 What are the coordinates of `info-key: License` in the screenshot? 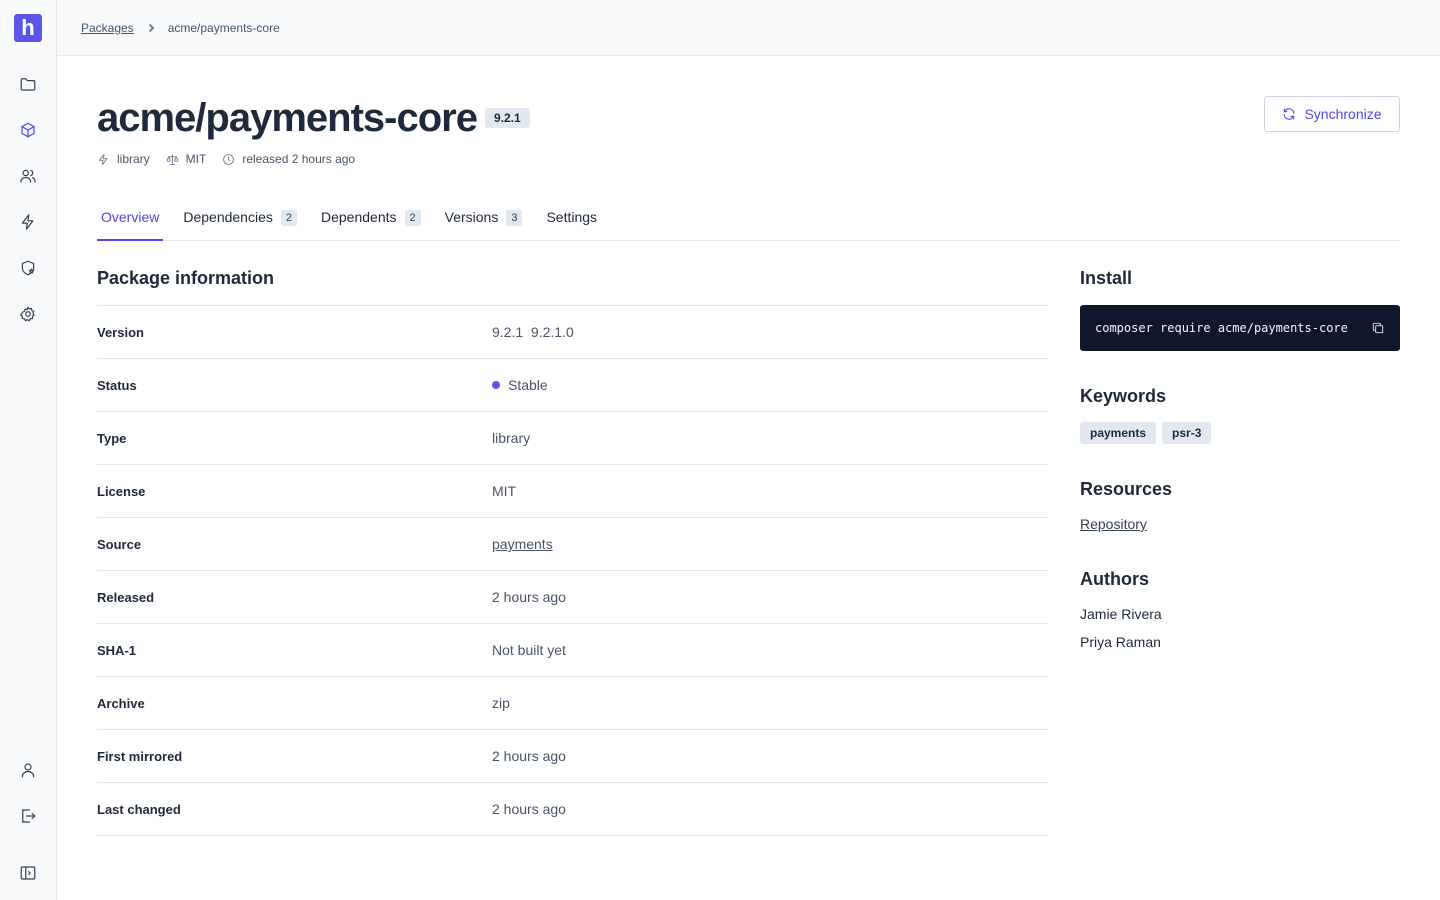 It's located at (121, 491).